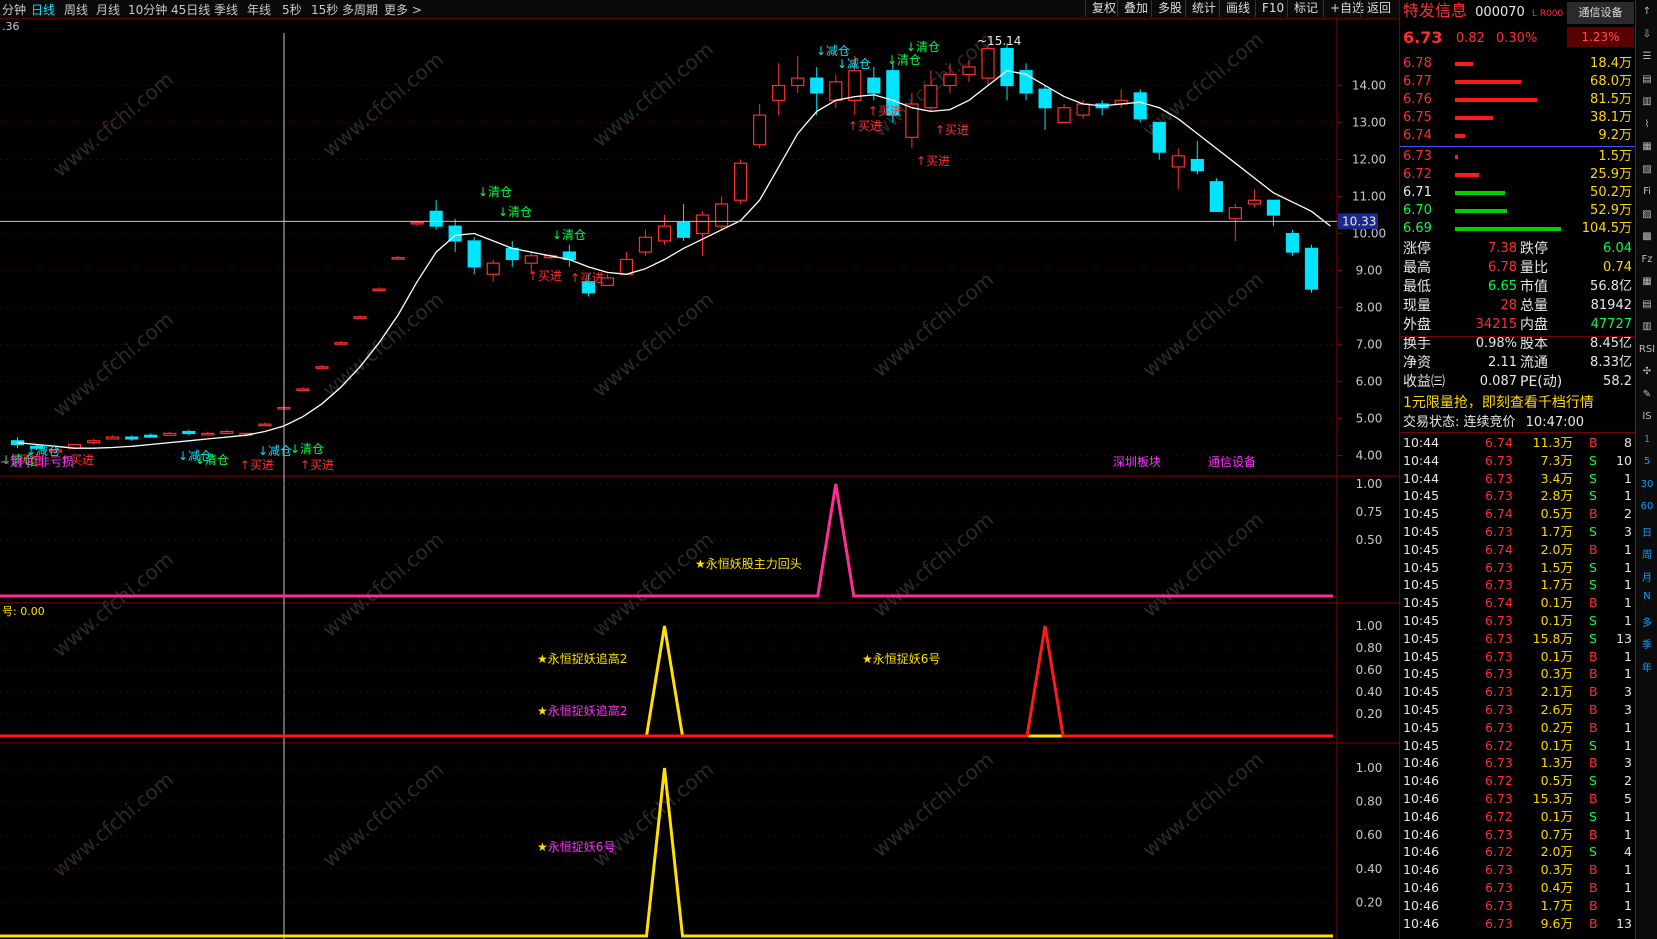 The height and width of the screenshot is (939, 1657). I want to click on ask-price: 6.77, so click(1417, 81).